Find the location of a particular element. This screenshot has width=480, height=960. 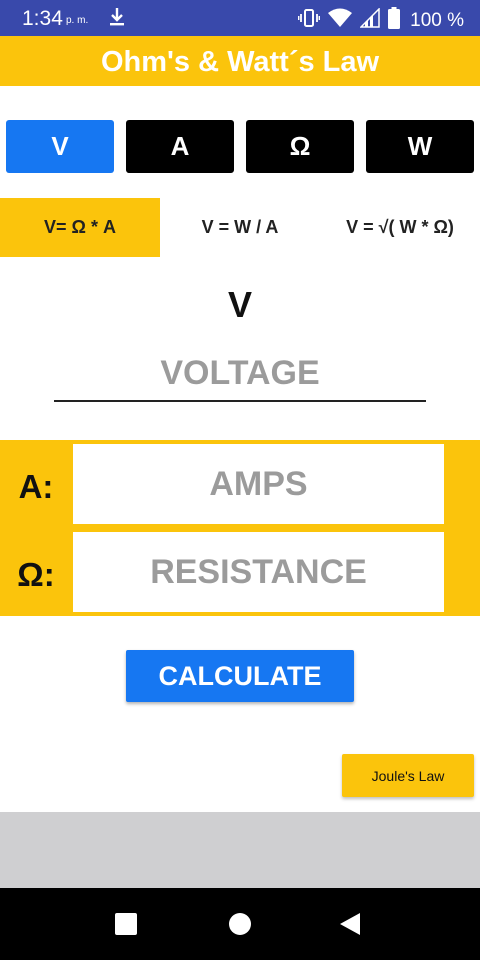

tab-watts: W is located at coordinates (420, 146).